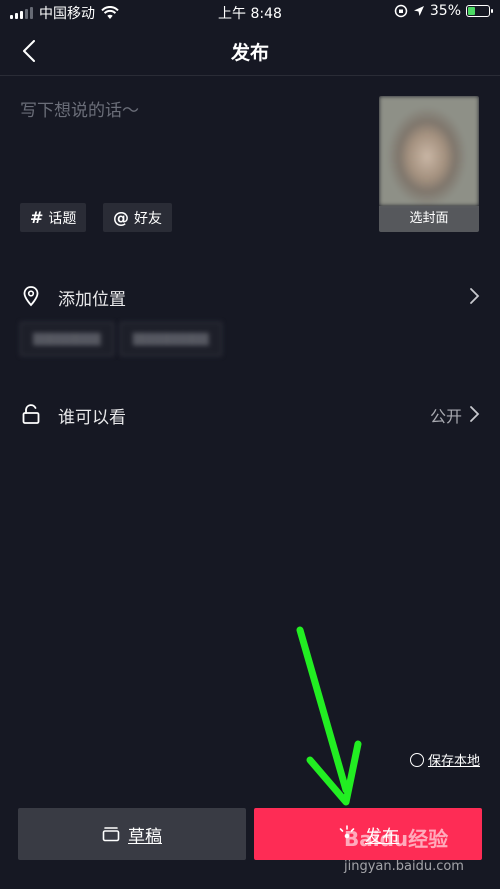 This screenshot has width=500, height=889. Describe the element at coordinates (429, 219) in the screenshot. I see `select-cover-label: 选封面` at that location.